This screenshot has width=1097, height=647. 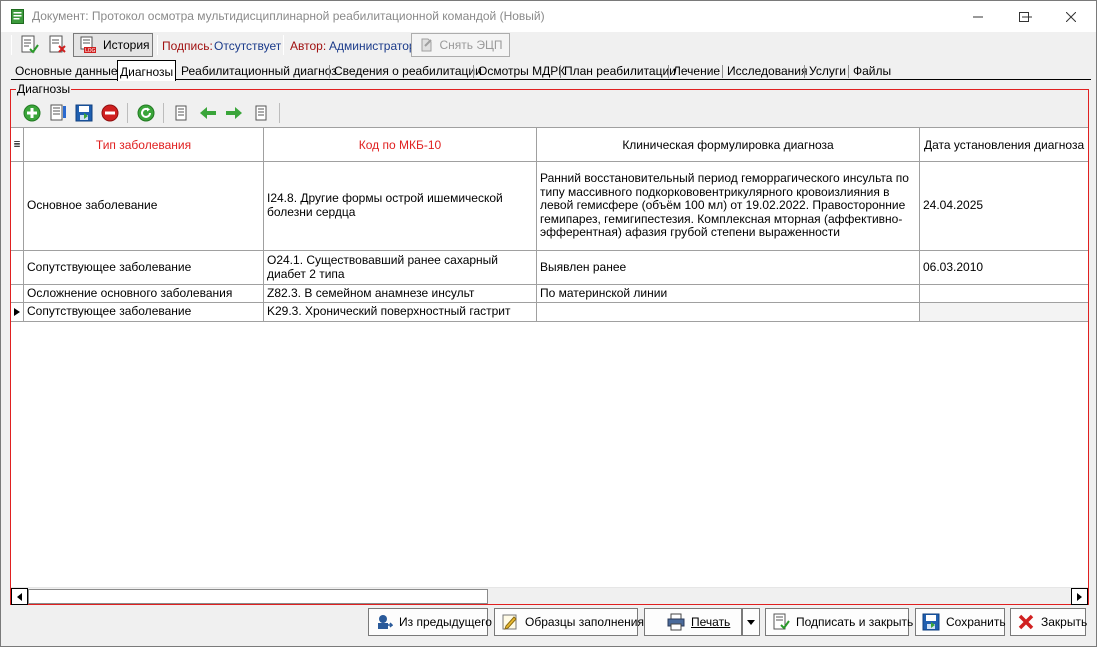 I want to click on scroll-right-icon, so click(x=1079, y=596).